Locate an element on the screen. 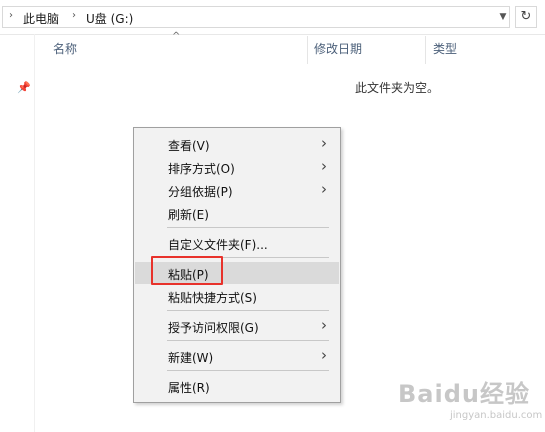 The image size is (545, 432). menu-item-give-access: 授予访问权限(G) › is located at coordinates (237, 326).